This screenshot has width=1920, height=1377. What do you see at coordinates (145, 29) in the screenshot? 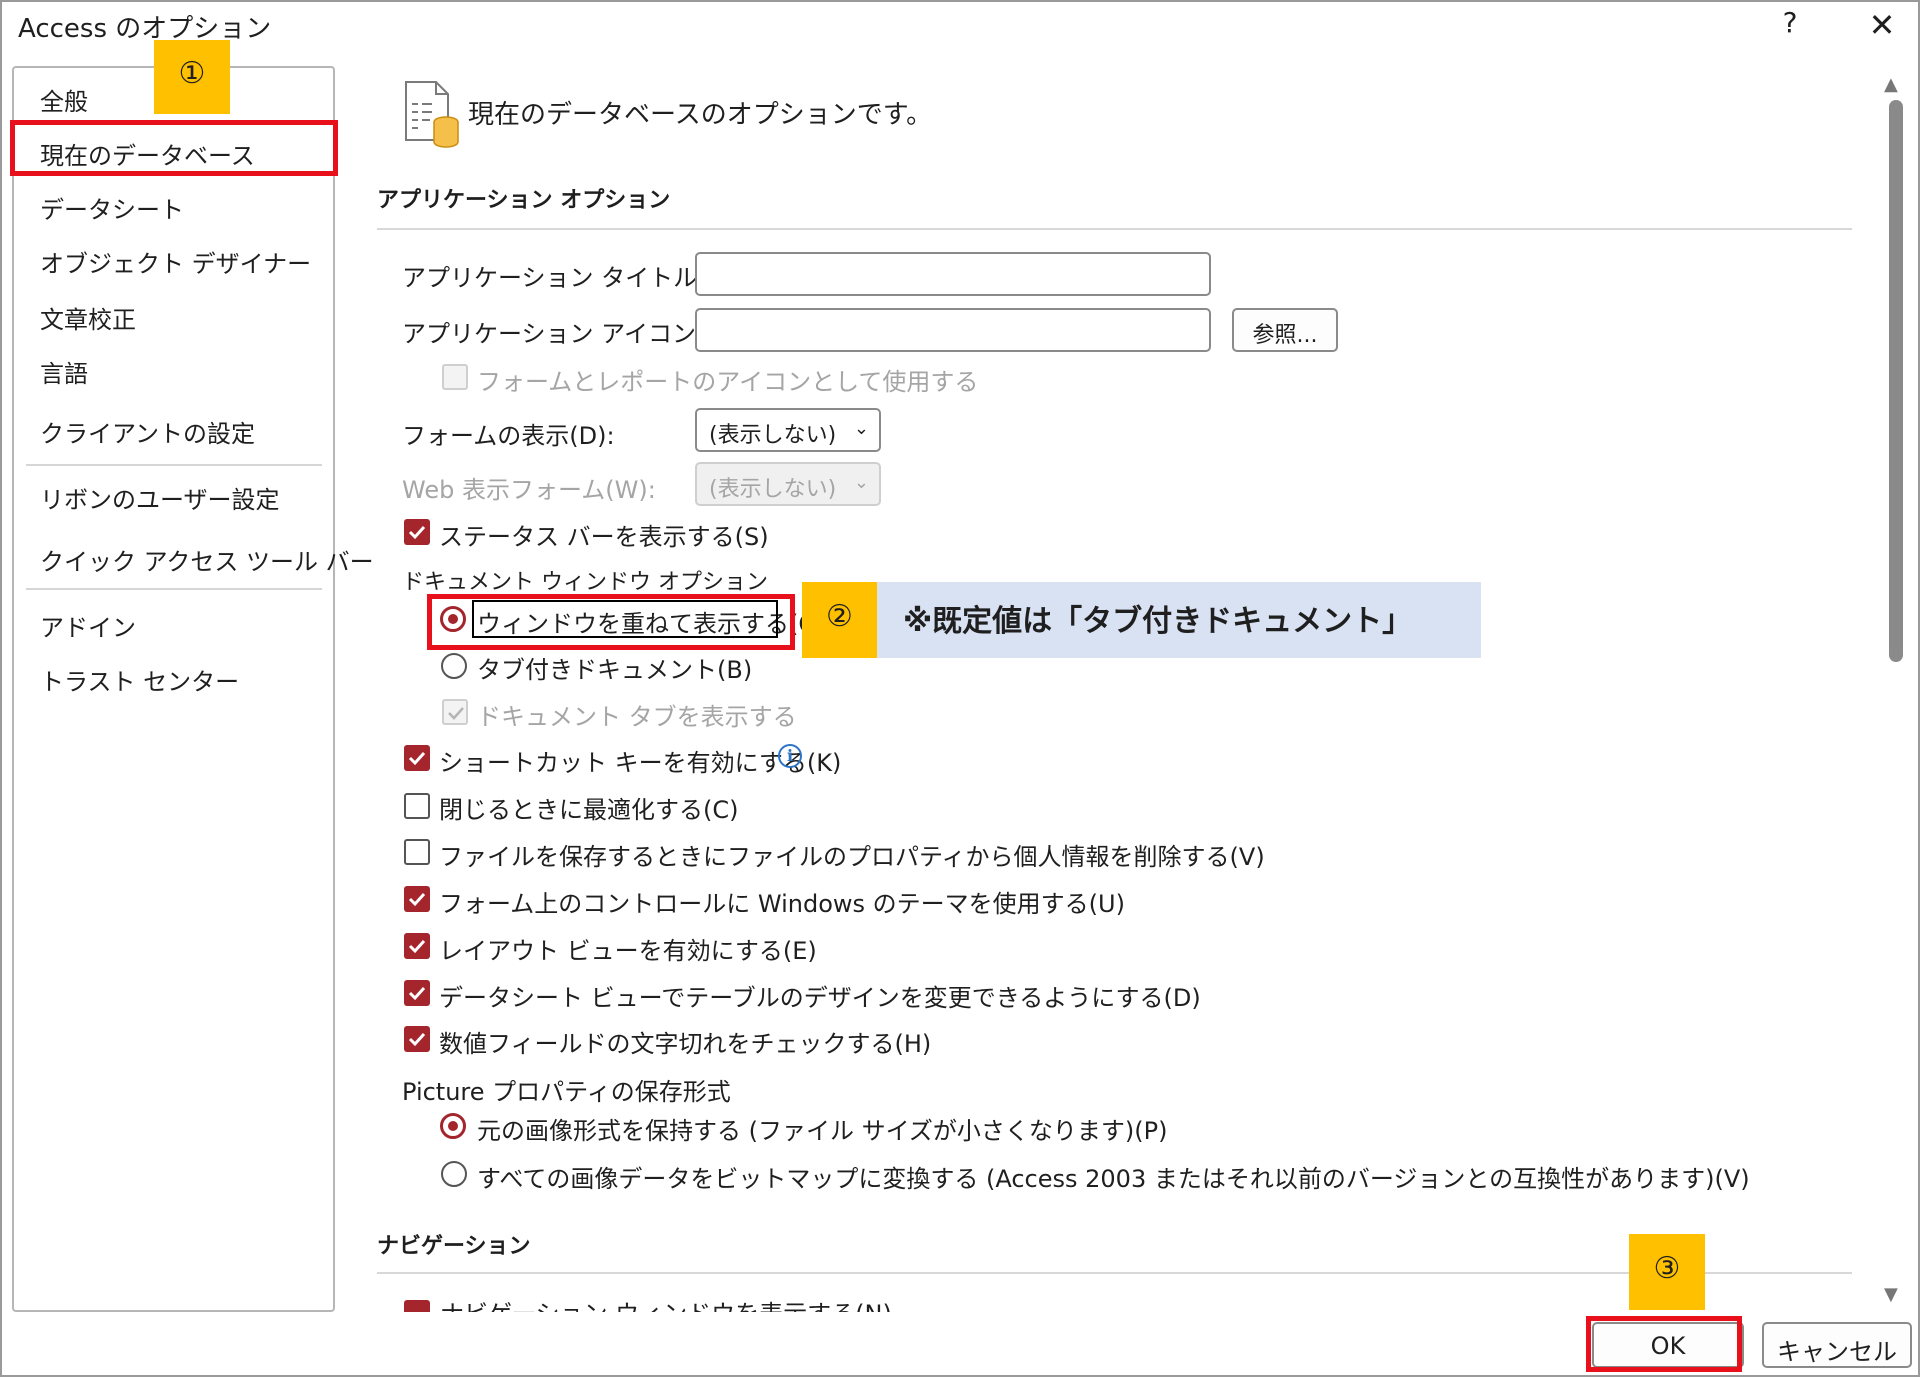
I see `window-title: Access のオプション` at bounding box center [145, 29].